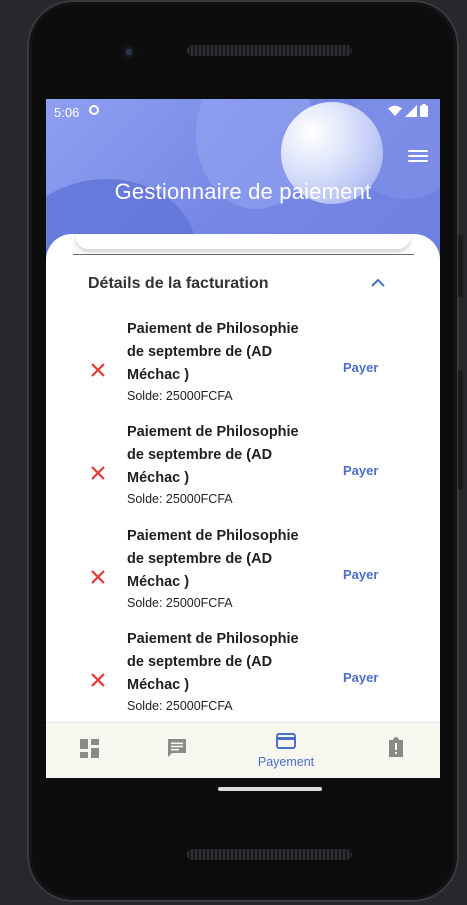 This screenshot has height=905, width=467. What do you see at coordinates (243, 112) in the screenshot?
I see `status-bar: 5:06` at bounding box center [243, 112].